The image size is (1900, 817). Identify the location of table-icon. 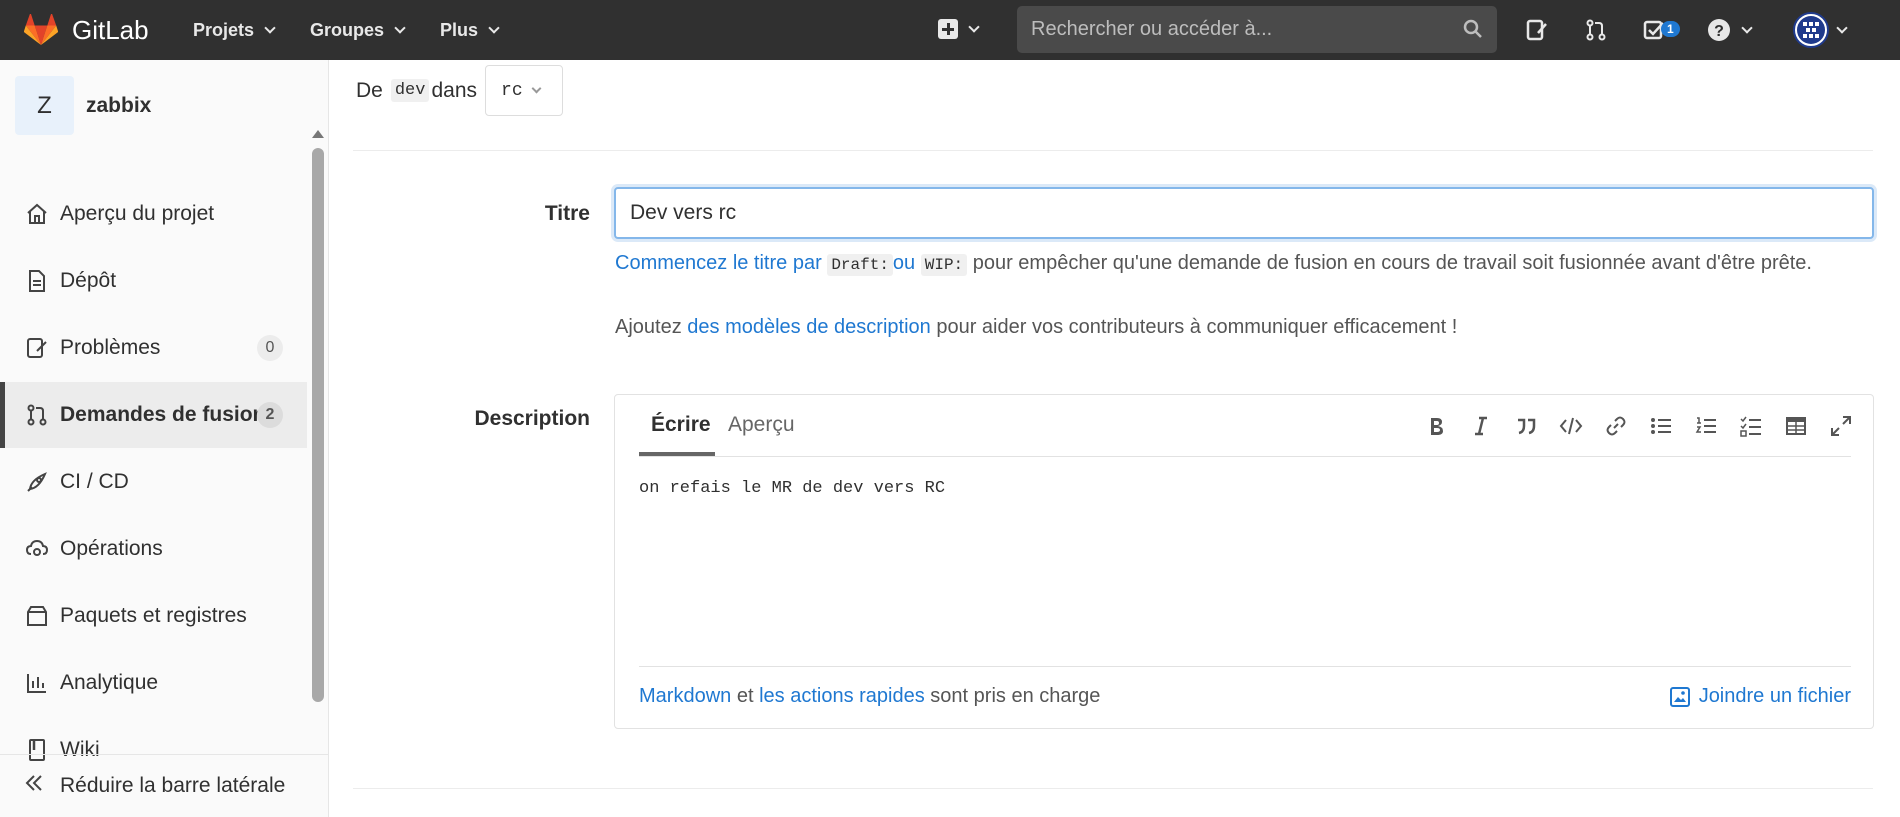
(1796, 426).